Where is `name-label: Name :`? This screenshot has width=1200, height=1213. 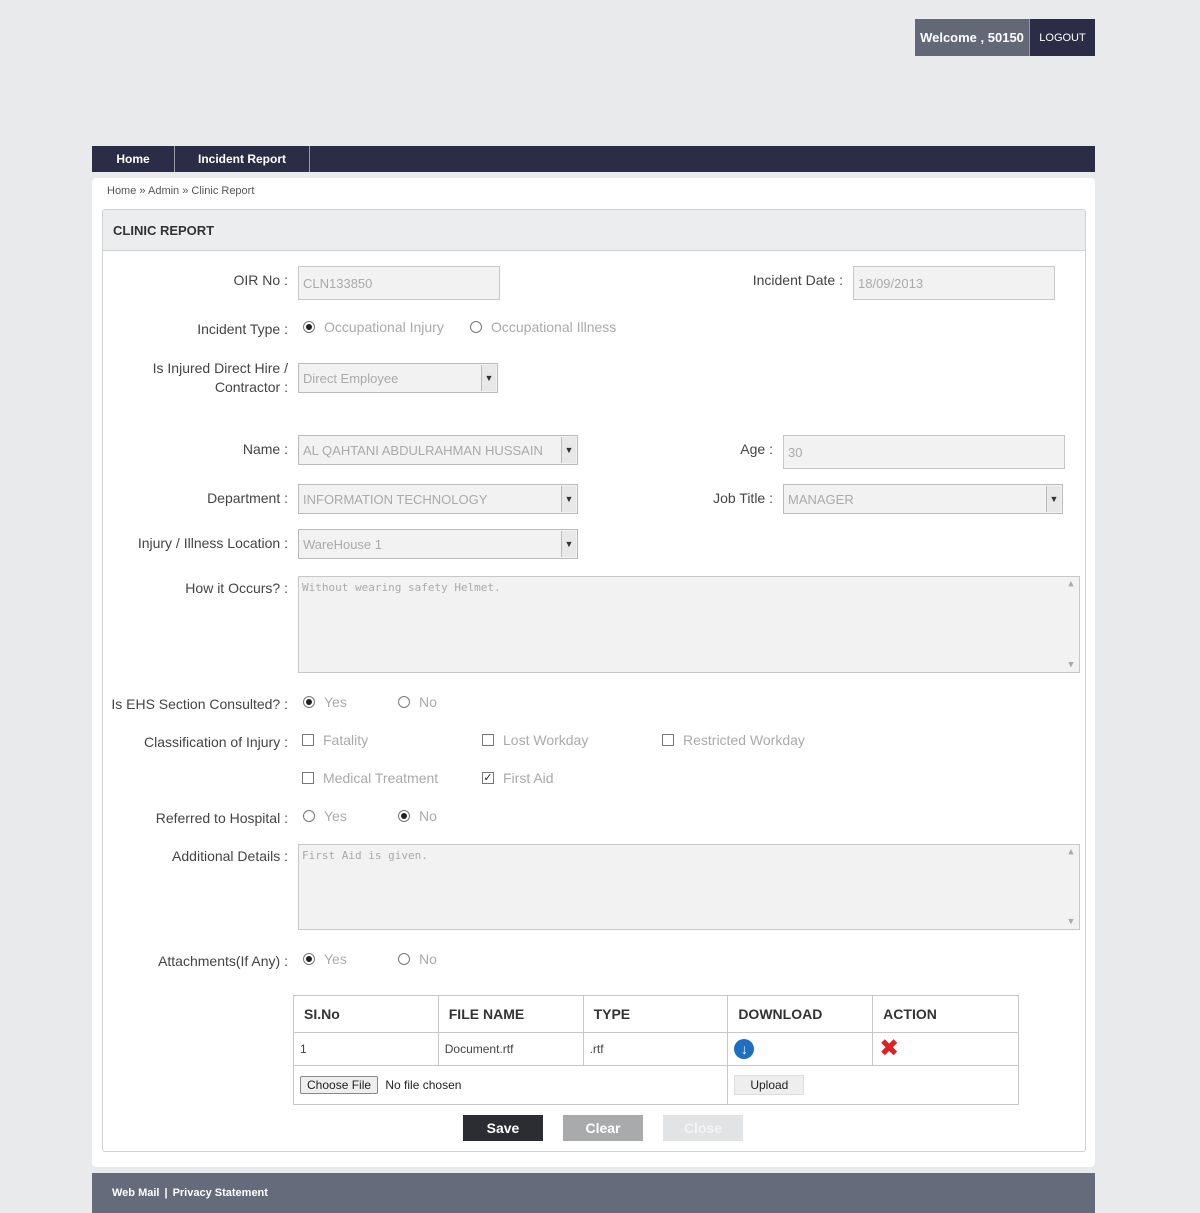
name-label: Name : is located at coordinates (265, 449).